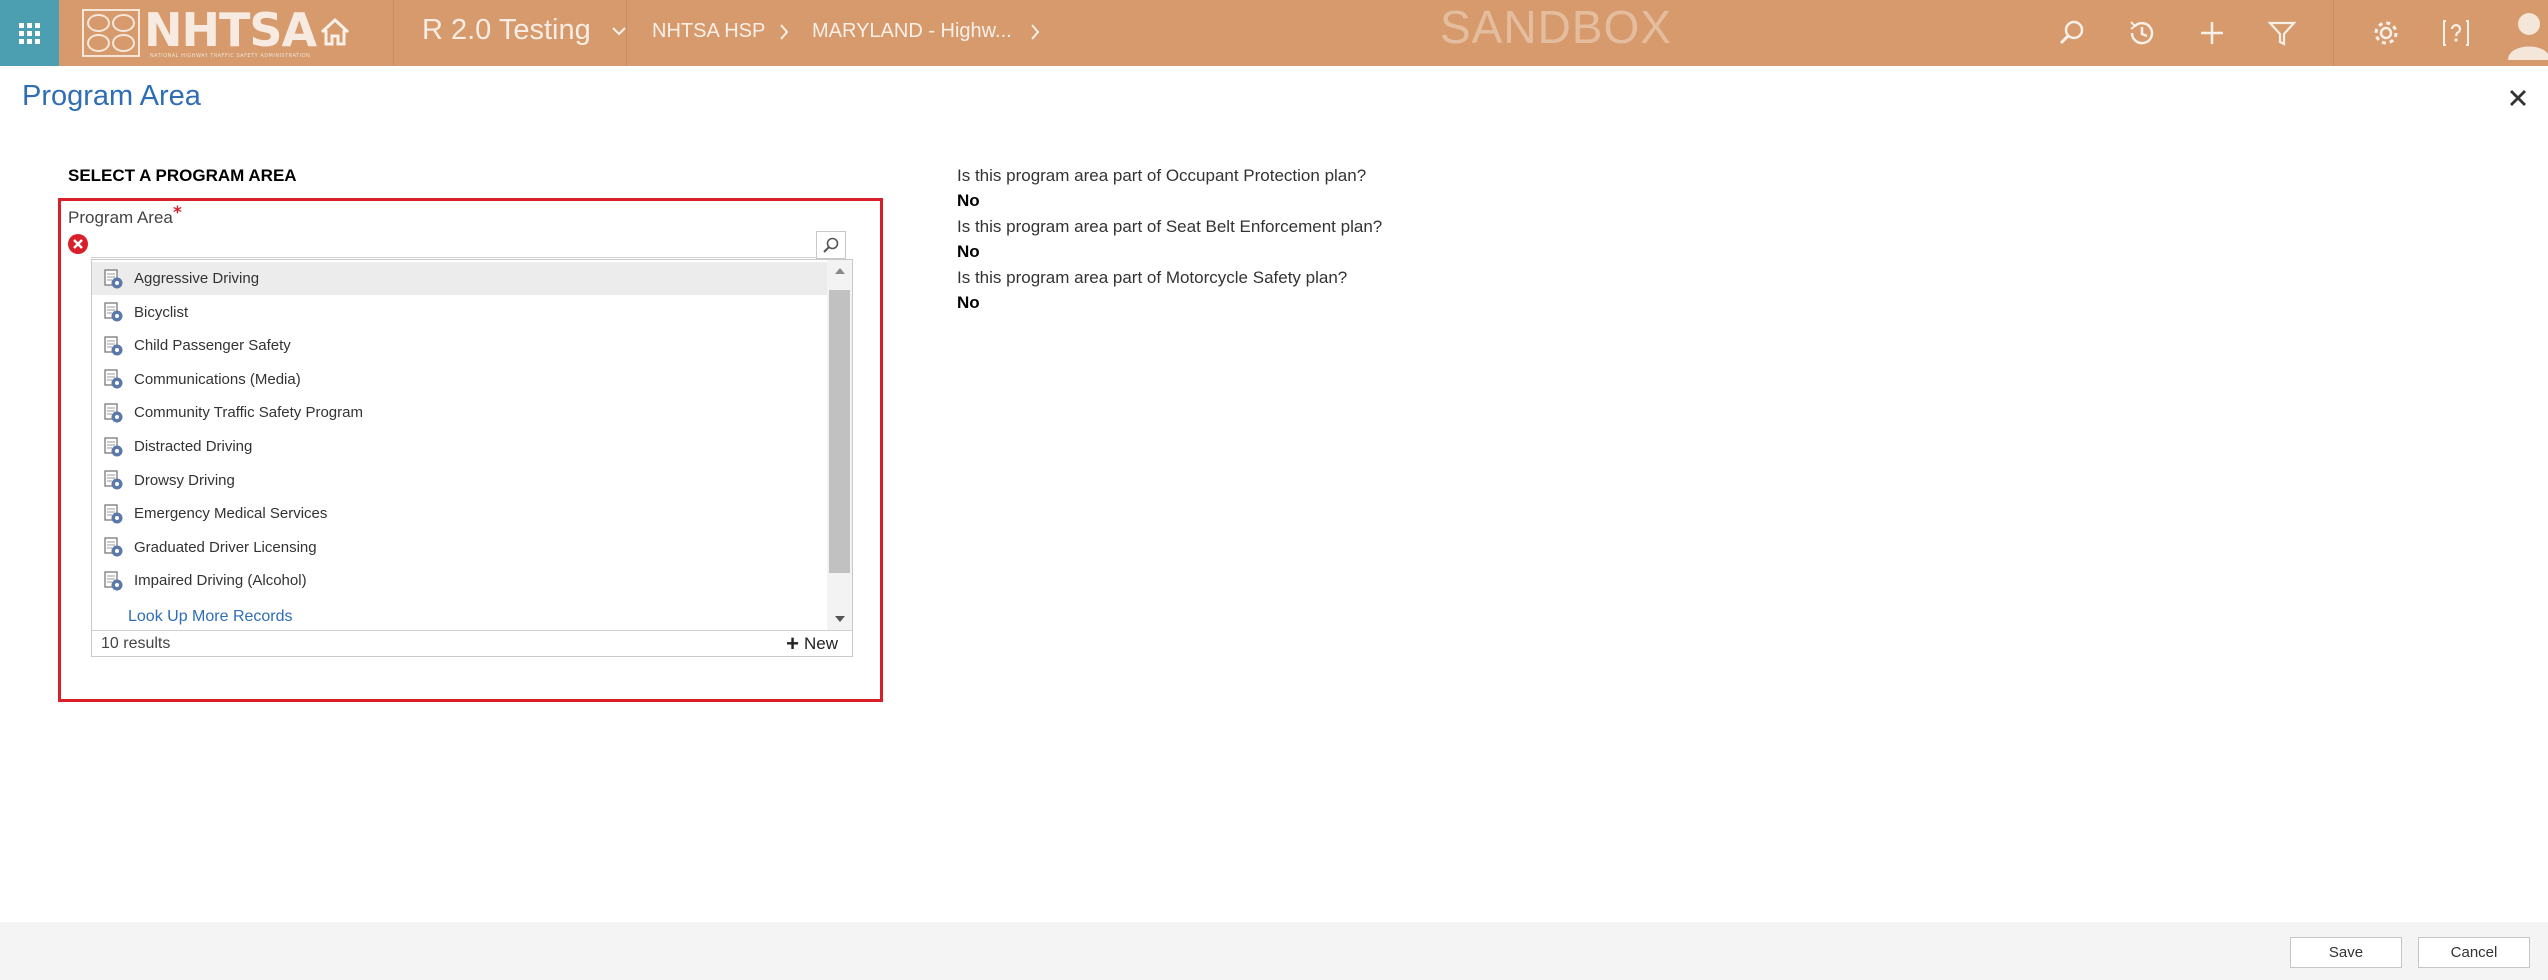 The width and height of the screenshot is (2548, 980). I want to click on dropdown-scrollbar, so click(839, 445).